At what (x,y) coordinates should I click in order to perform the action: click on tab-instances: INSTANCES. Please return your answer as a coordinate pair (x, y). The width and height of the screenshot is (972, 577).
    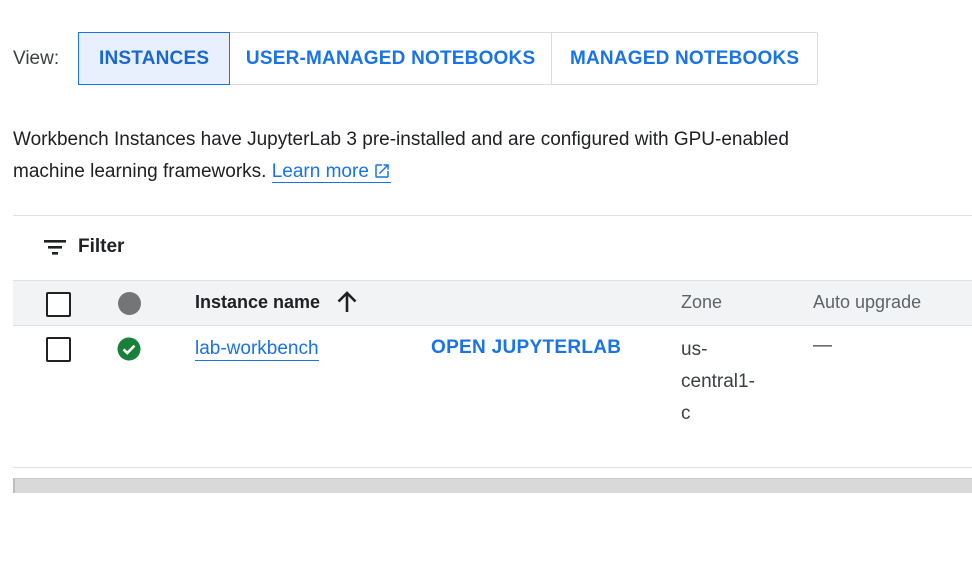
    Looking at the image, I should click on (154, 58).